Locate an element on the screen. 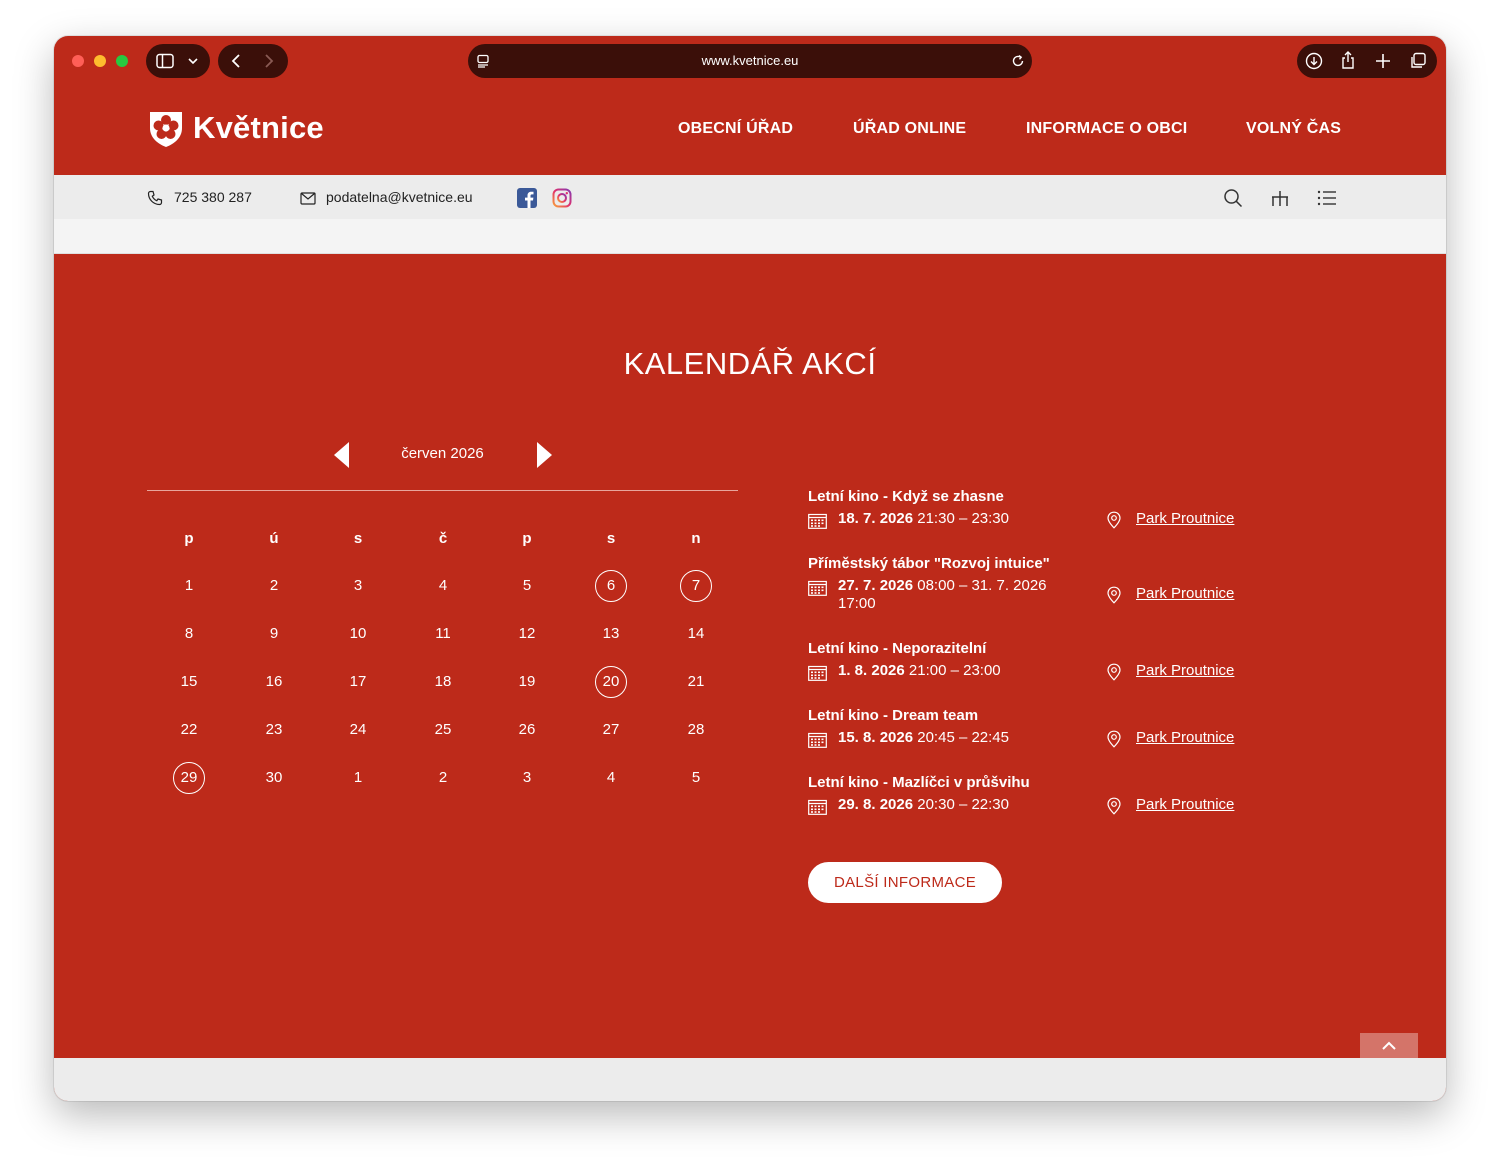 Image resolution: width=1500 pixels, height=1172 pixels. calendar-day: 30 is located at coordinates (274, 778).